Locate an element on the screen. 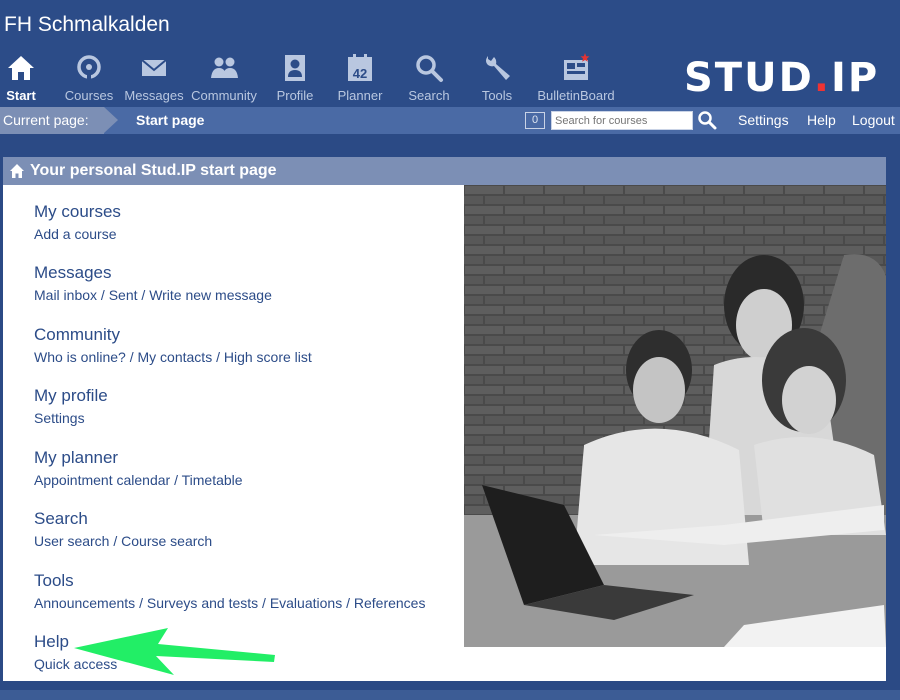 The height and width of the screenshot is (700, 900). section-link: User search is located at coordinates (71, 541).